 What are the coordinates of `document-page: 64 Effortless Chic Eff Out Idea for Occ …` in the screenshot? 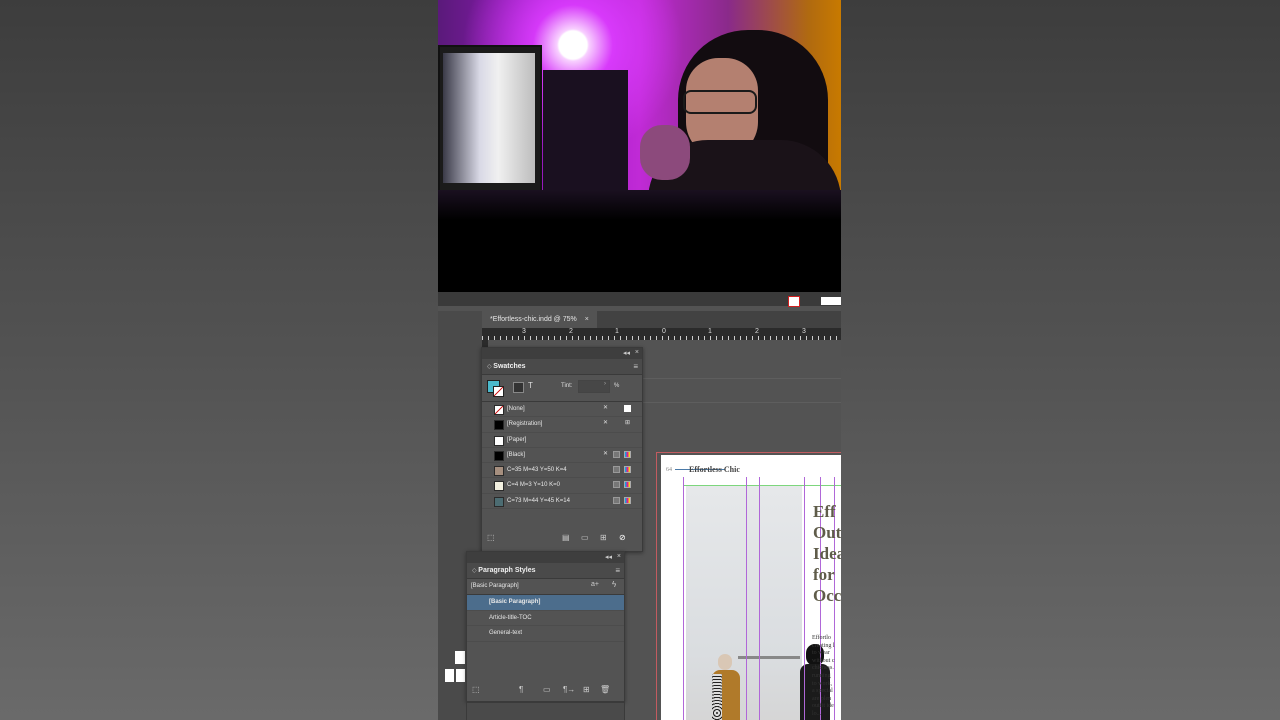 It's located at (751, 587).